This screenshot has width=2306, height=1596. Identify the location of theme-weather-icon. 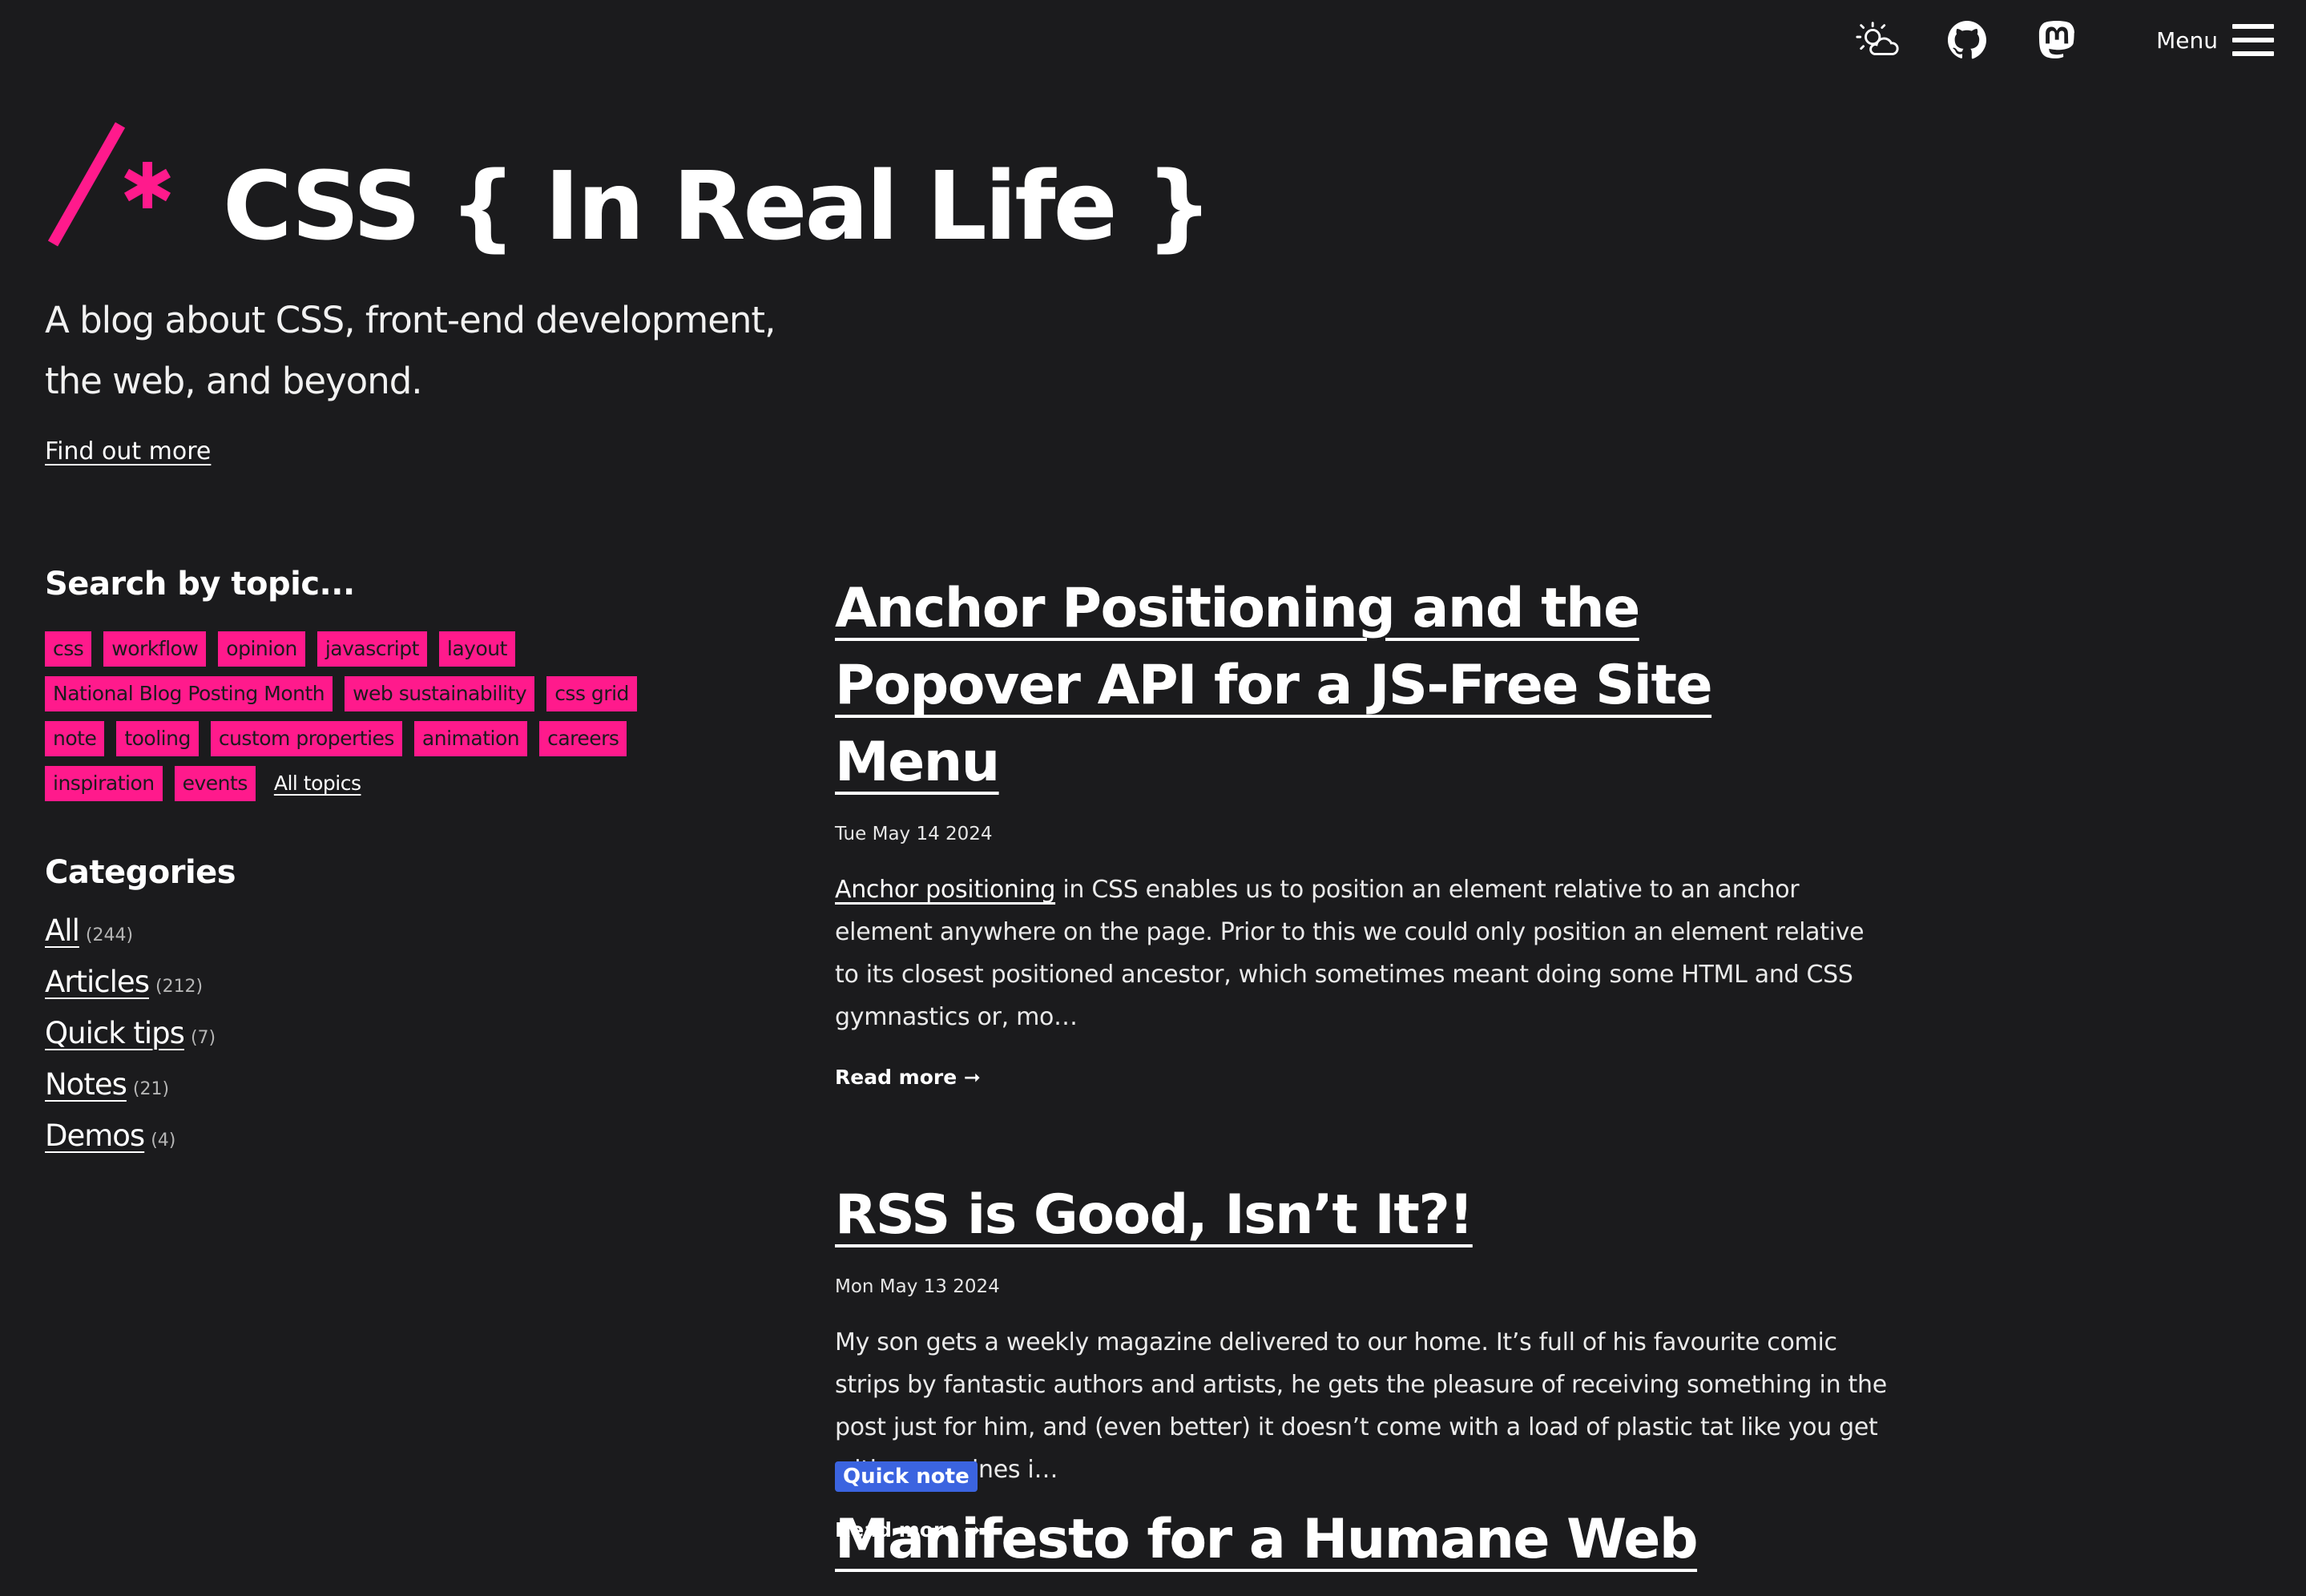
(1877, 40).